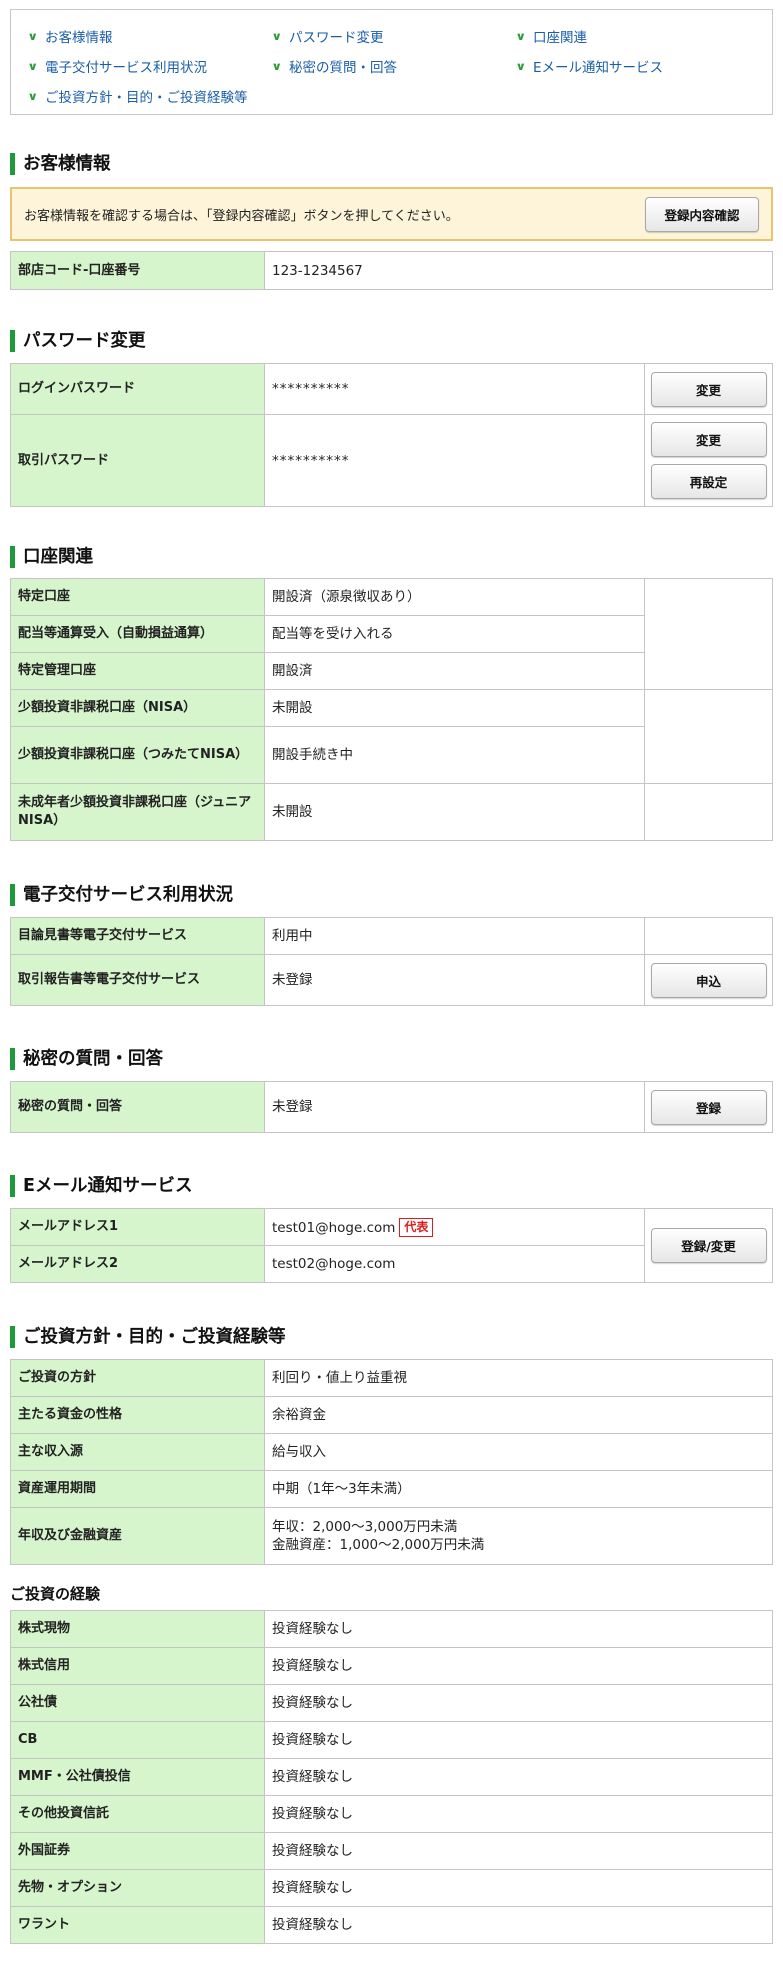  Describe the element at coordinates (137, 1264) in the screenshot. I see `email-row-label: メールアドレス2` at that location.